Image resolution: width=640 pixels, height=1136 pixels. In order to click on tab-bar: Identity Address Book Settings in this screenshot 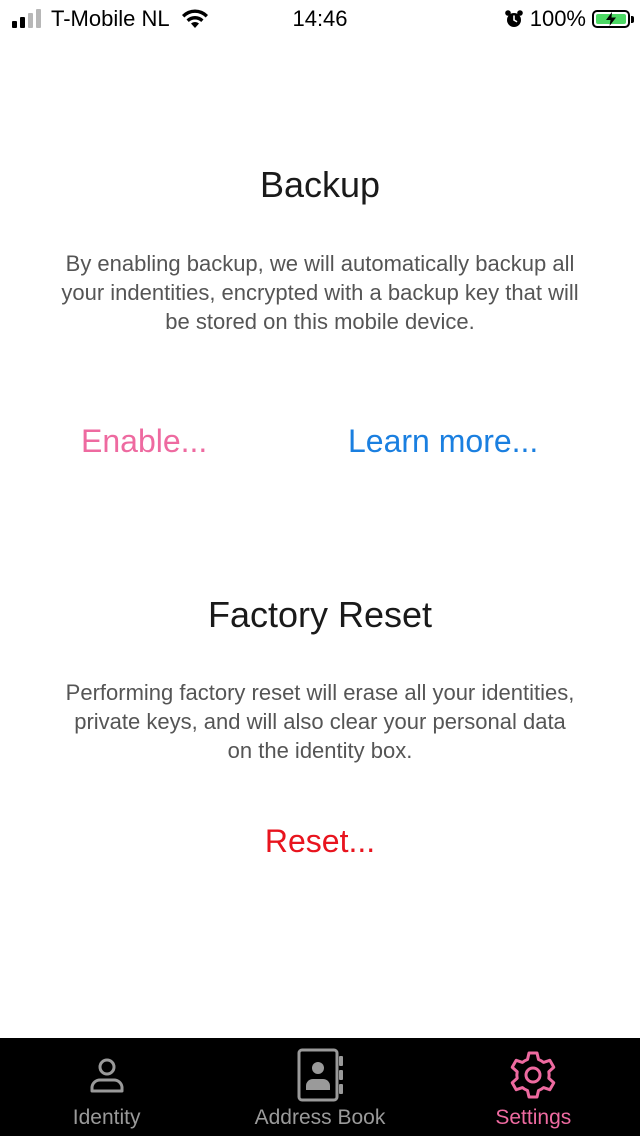, I will do `click(320, 1087)`.